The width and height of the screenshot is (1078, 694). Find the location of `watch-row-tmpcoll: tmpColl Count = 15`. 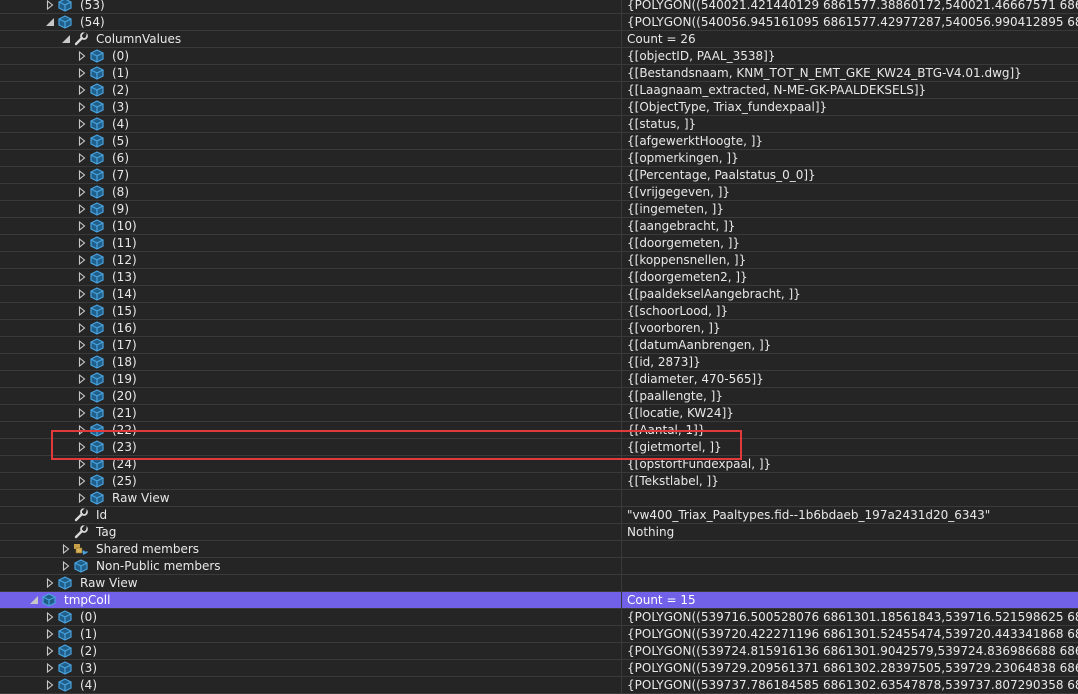

watch-row-tmpcoll: tmpColl Count = 15 is located at coordinates (539, 600).